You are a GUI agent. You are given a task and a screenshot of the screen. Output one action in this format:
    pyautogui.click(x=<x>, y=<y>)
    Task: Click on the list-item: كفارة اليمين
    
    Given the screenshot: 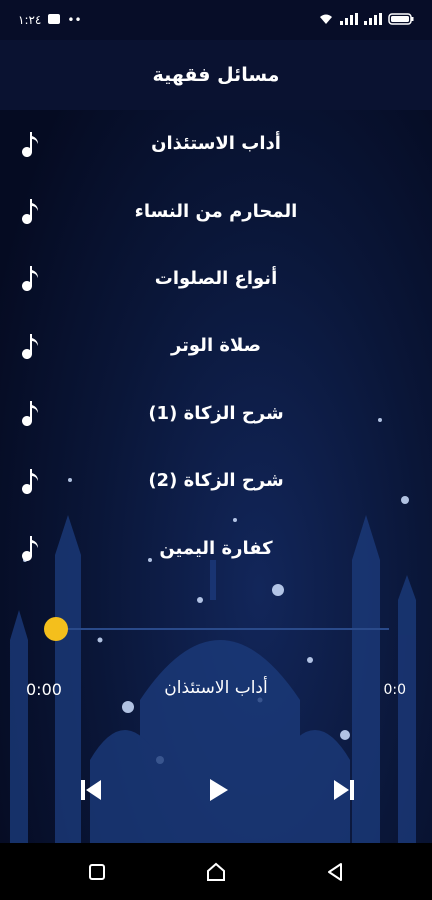 What is the action you would take?
    pyautogui.click(x=216, y=547)
    